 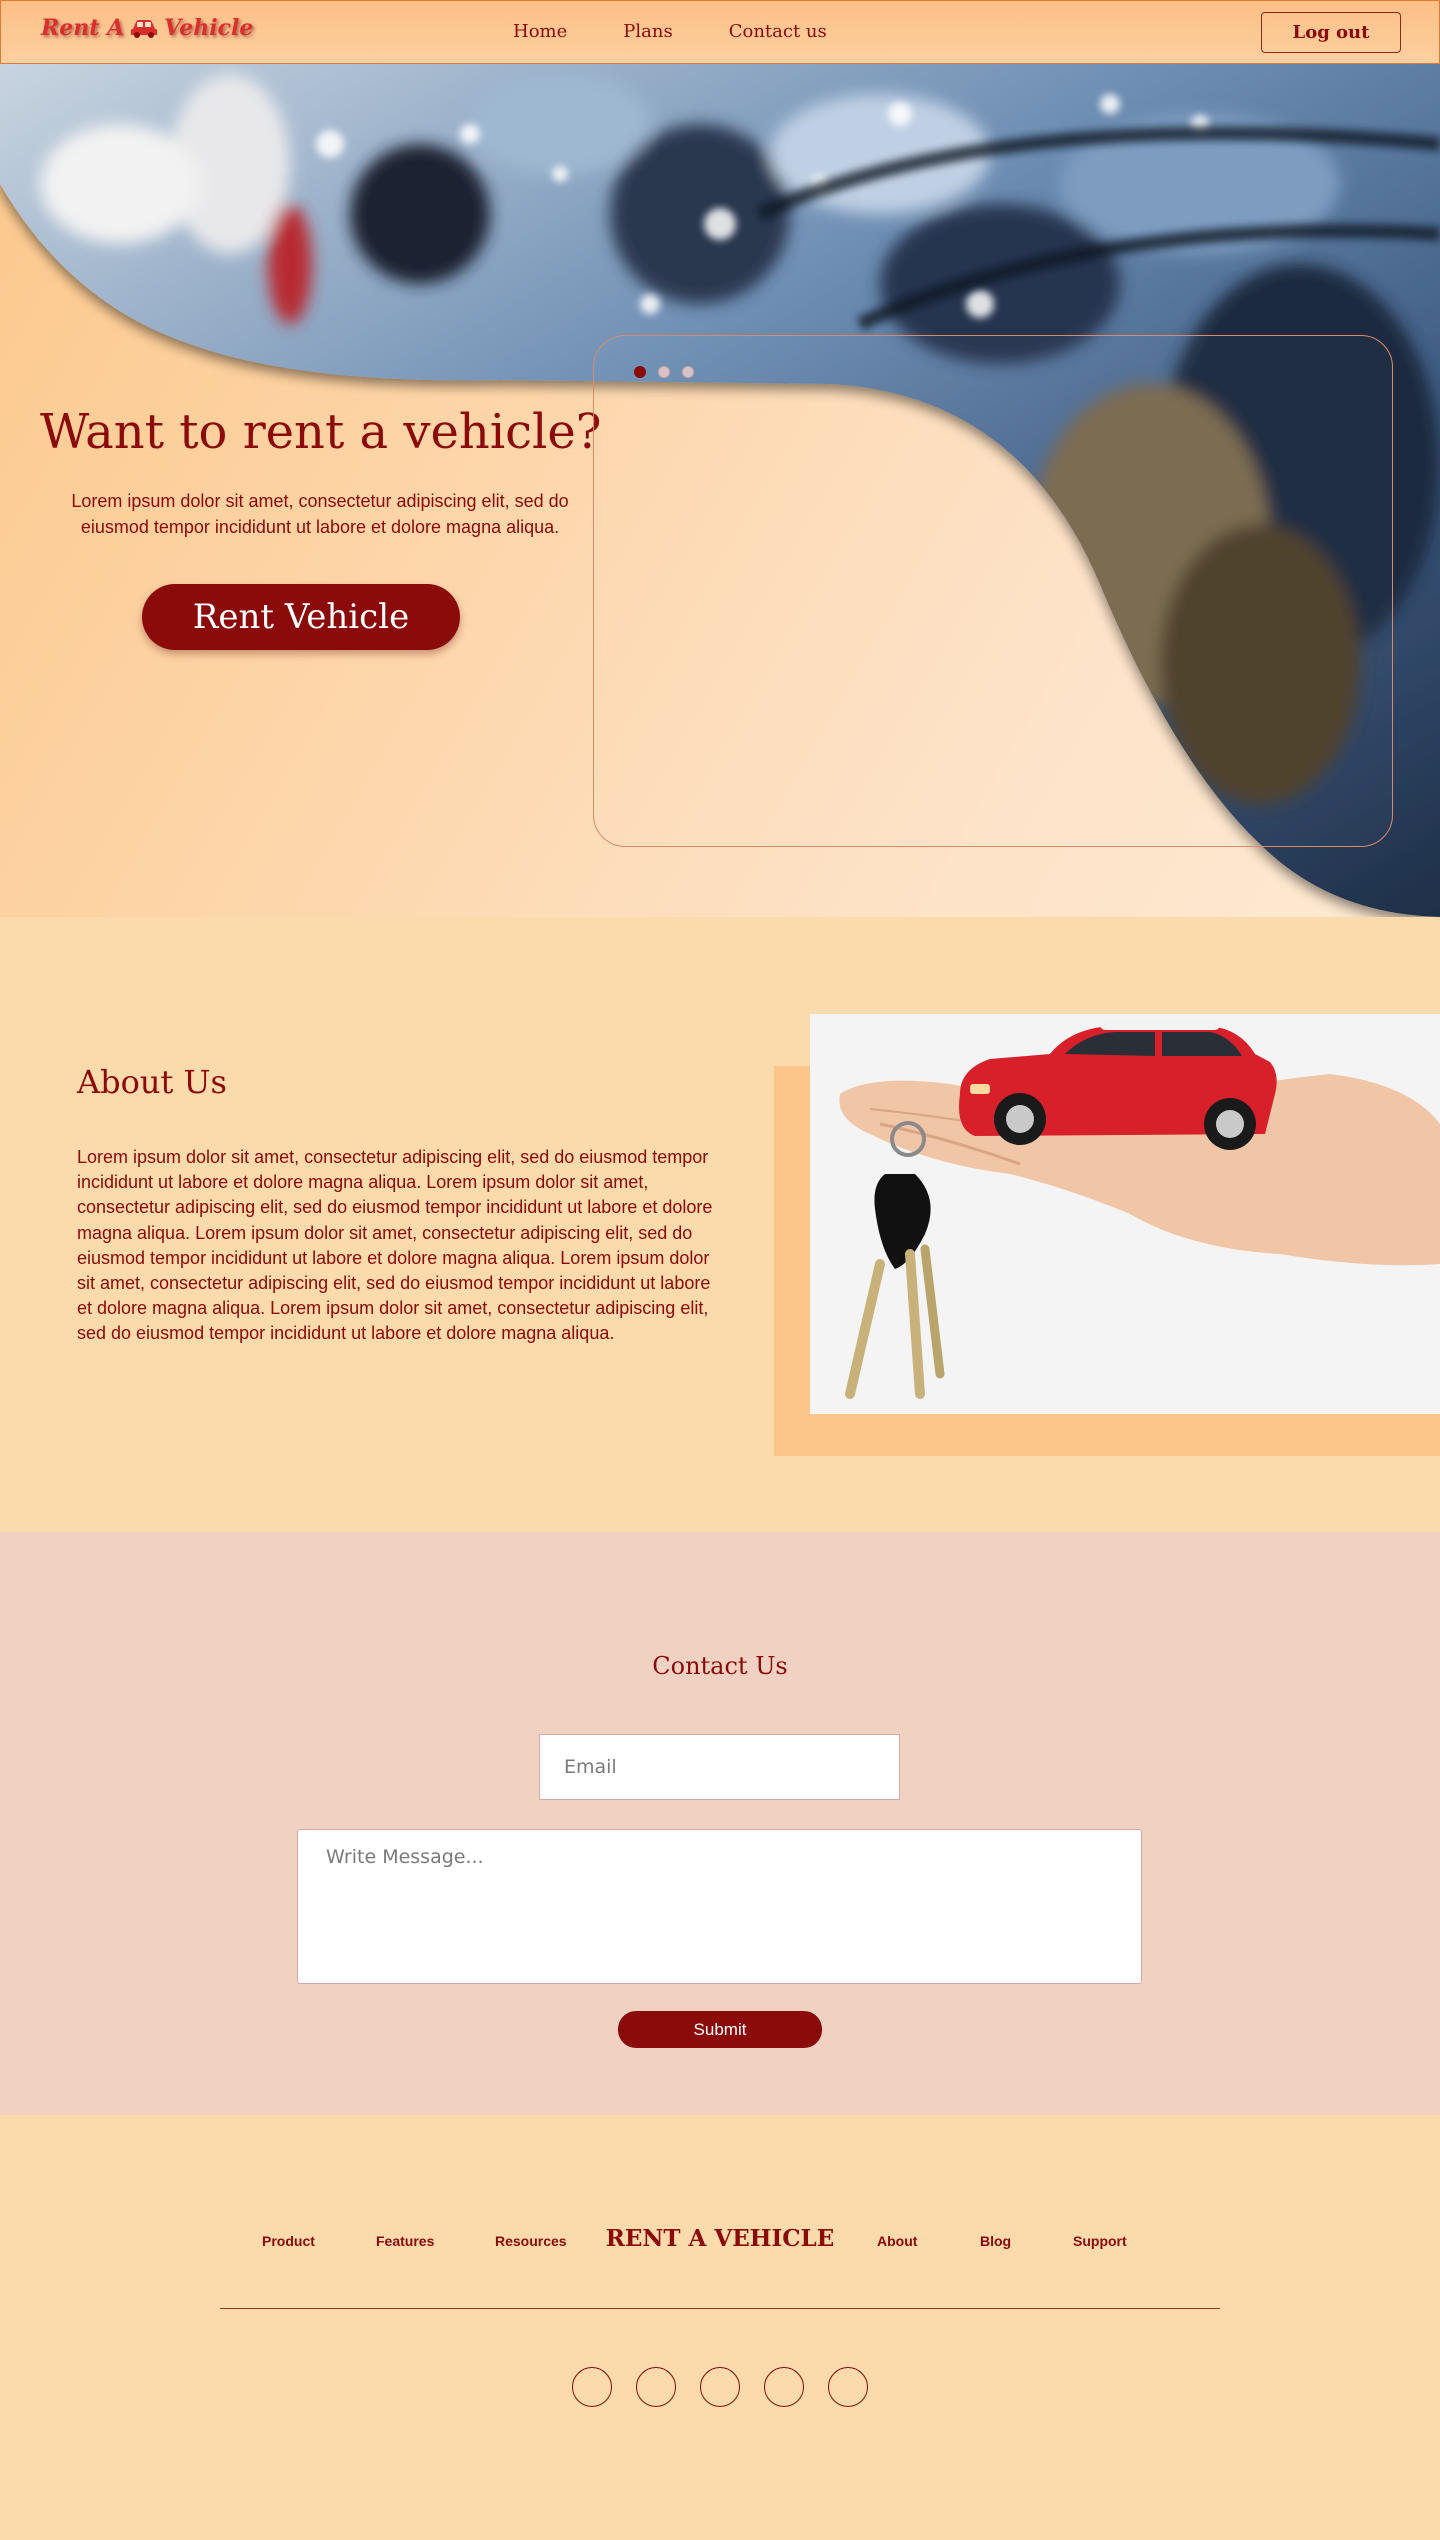 I want to click on footer-link-about: About, so click(x=897, y=2241).